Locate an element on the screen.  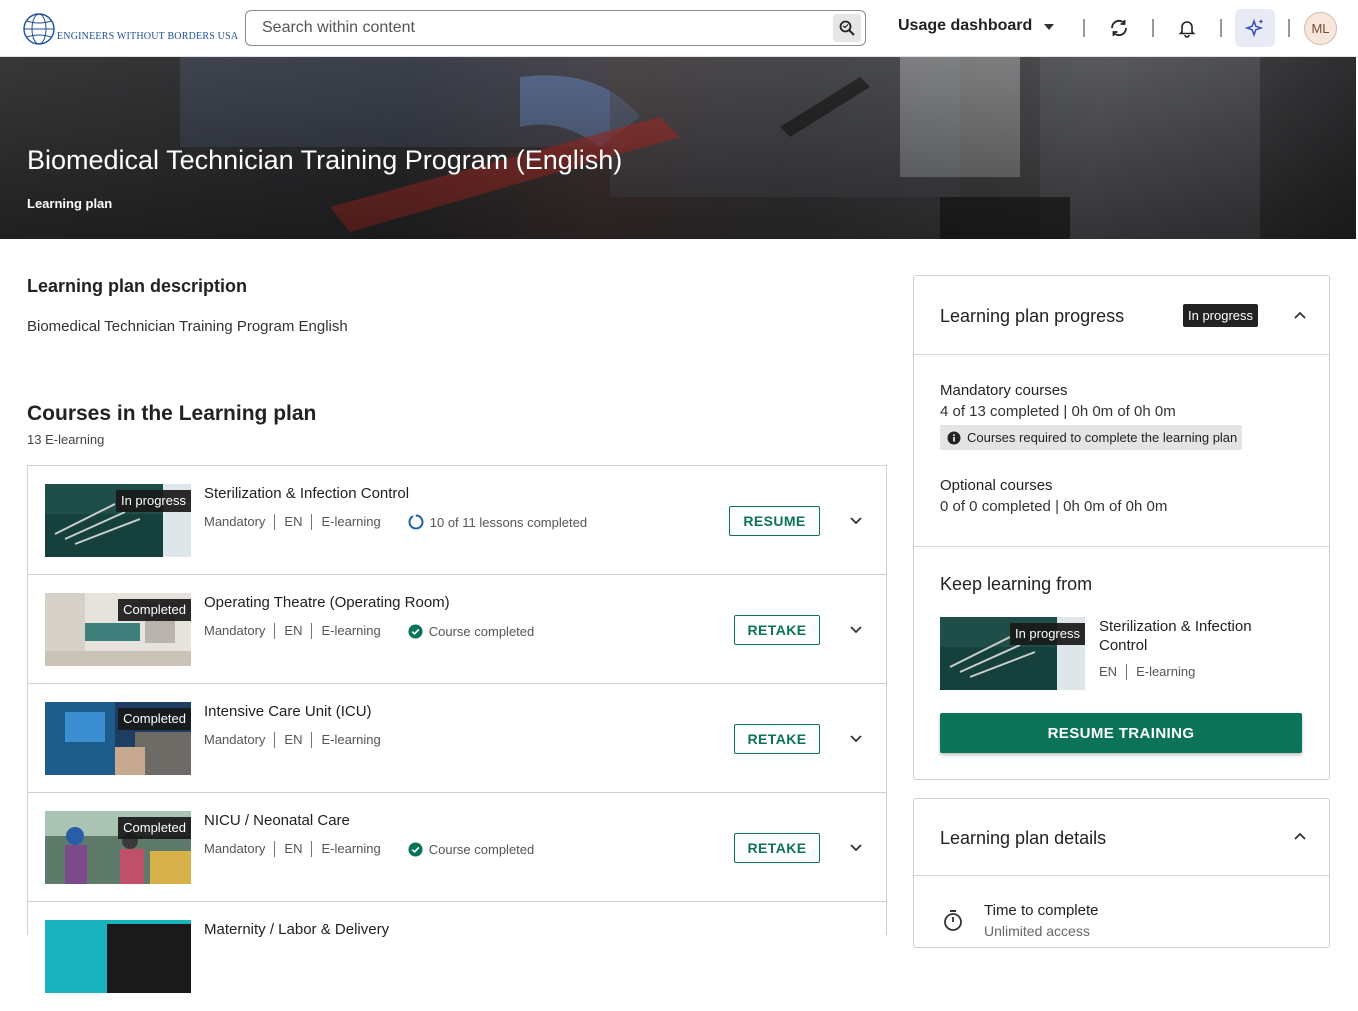
course-thumbnail is located at coordinates (118, 956).